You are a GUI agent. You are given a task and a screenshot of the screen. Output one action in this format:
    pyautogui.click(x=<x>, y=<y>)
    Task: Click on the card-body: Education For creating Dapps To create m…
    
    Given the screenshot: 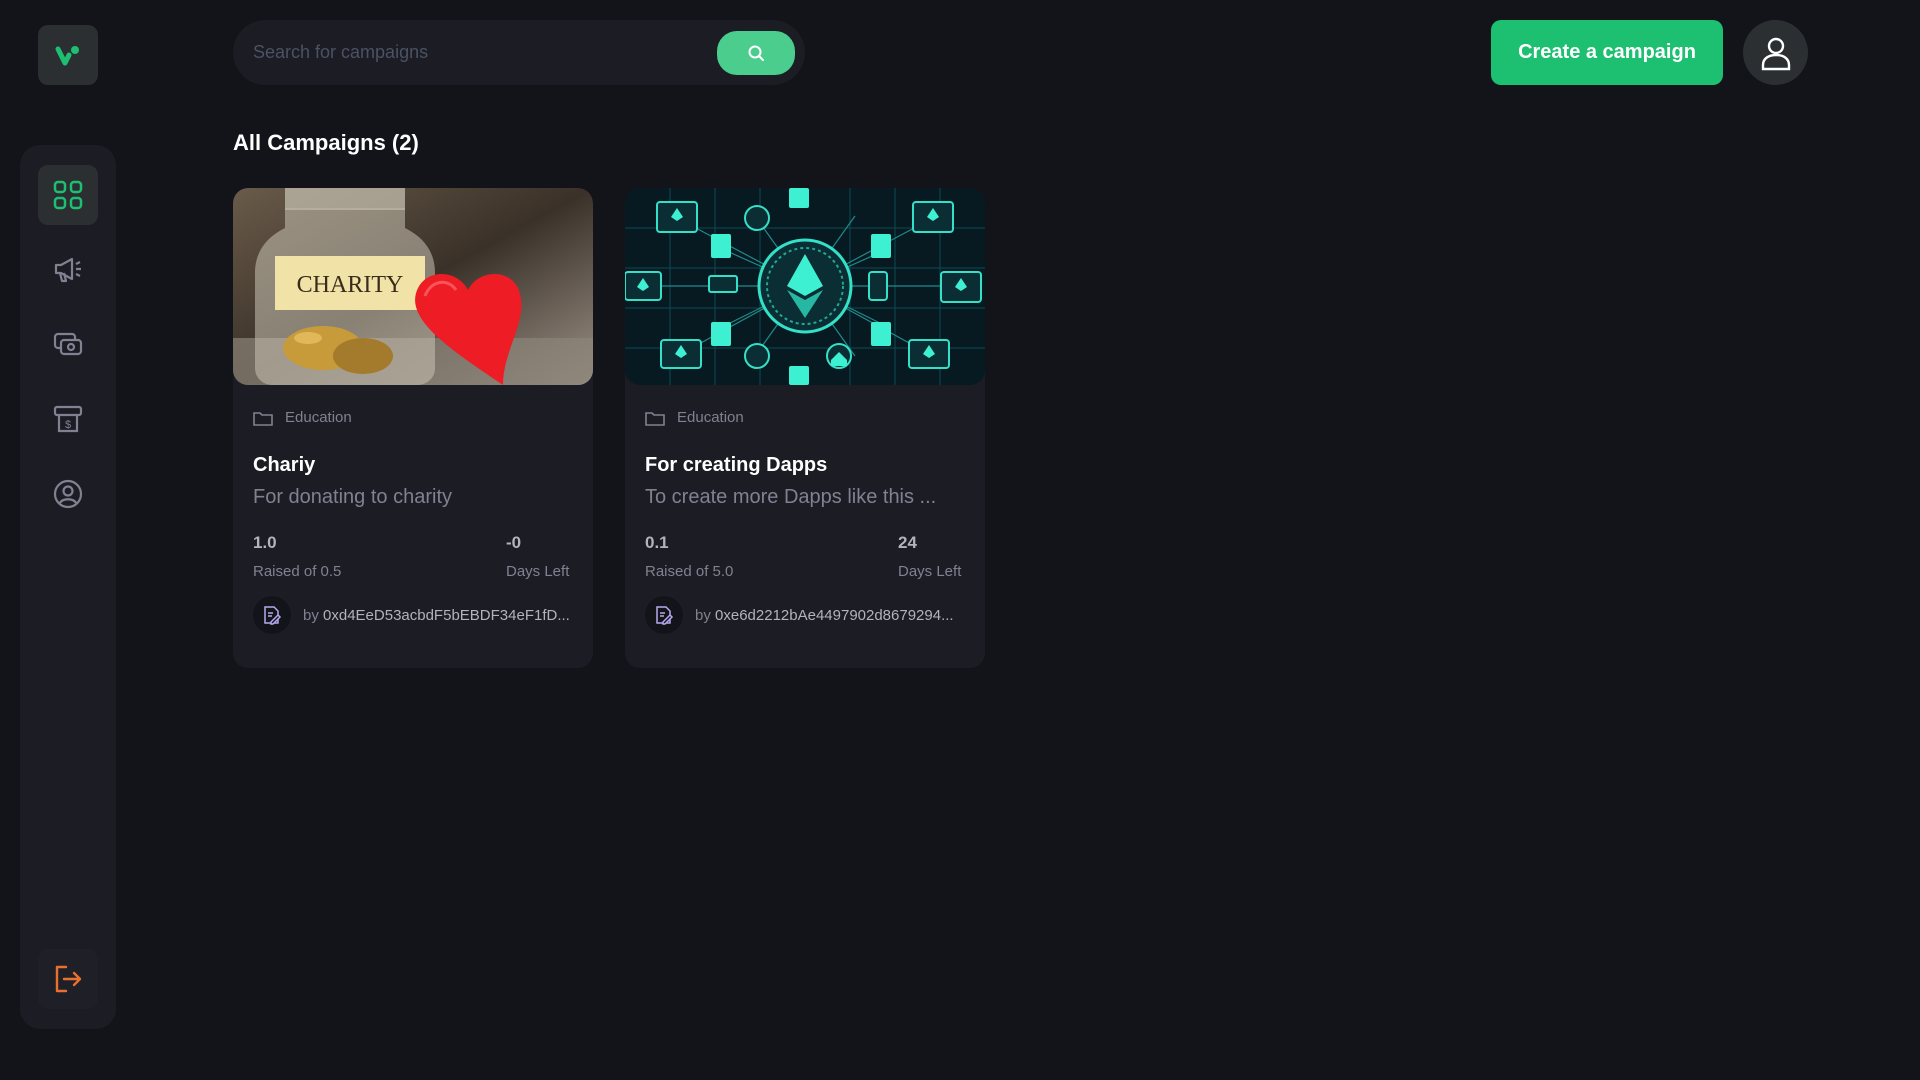 What is the action you would take?
    pyautogui.click(x=805, y=526)
    